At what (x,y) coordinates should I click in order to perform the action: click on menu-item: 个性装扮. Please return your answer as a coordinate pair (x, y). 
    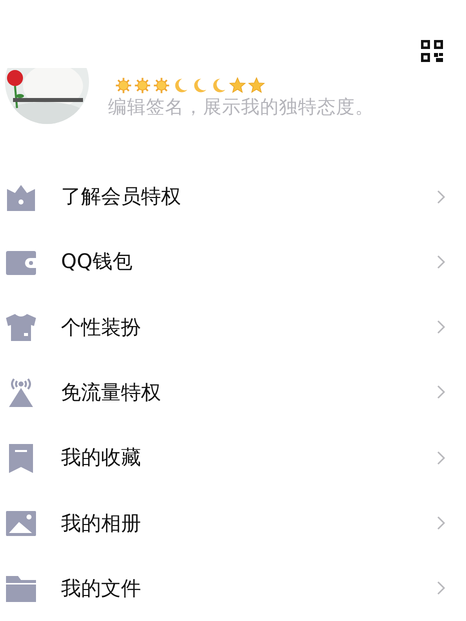
    Looking at the image, I should click on (233, 327).